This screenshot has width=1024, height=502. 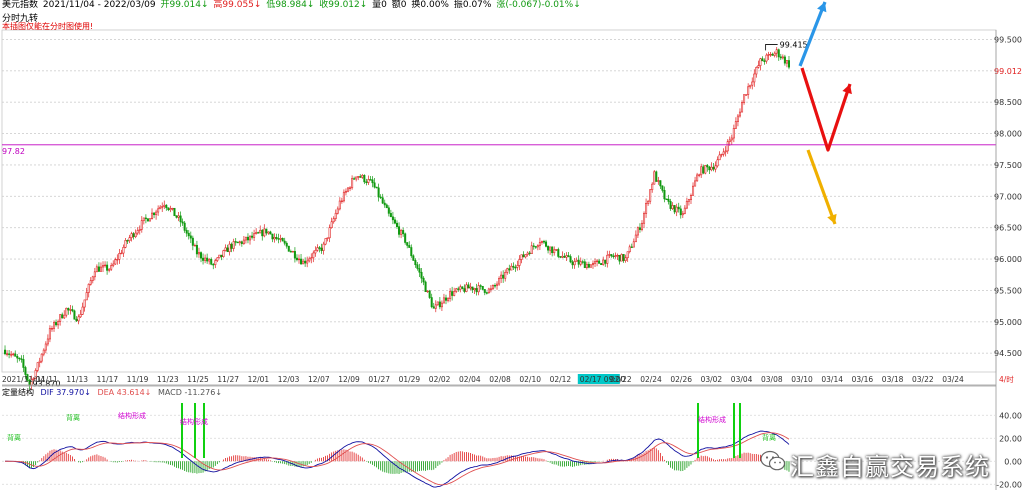 What do you see at coordinates (1008, 71) in the screenshot?
I see `y-tick-label: 99.012` at bounding box center [1008, 71].